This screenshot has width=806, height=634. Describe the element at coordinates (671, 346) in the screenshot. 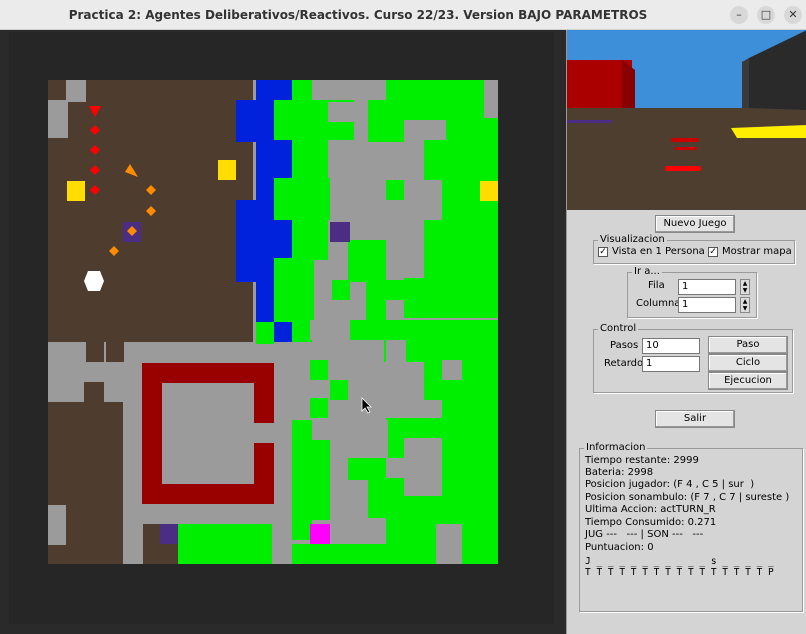

I see `pasos-input: 10` at that location.